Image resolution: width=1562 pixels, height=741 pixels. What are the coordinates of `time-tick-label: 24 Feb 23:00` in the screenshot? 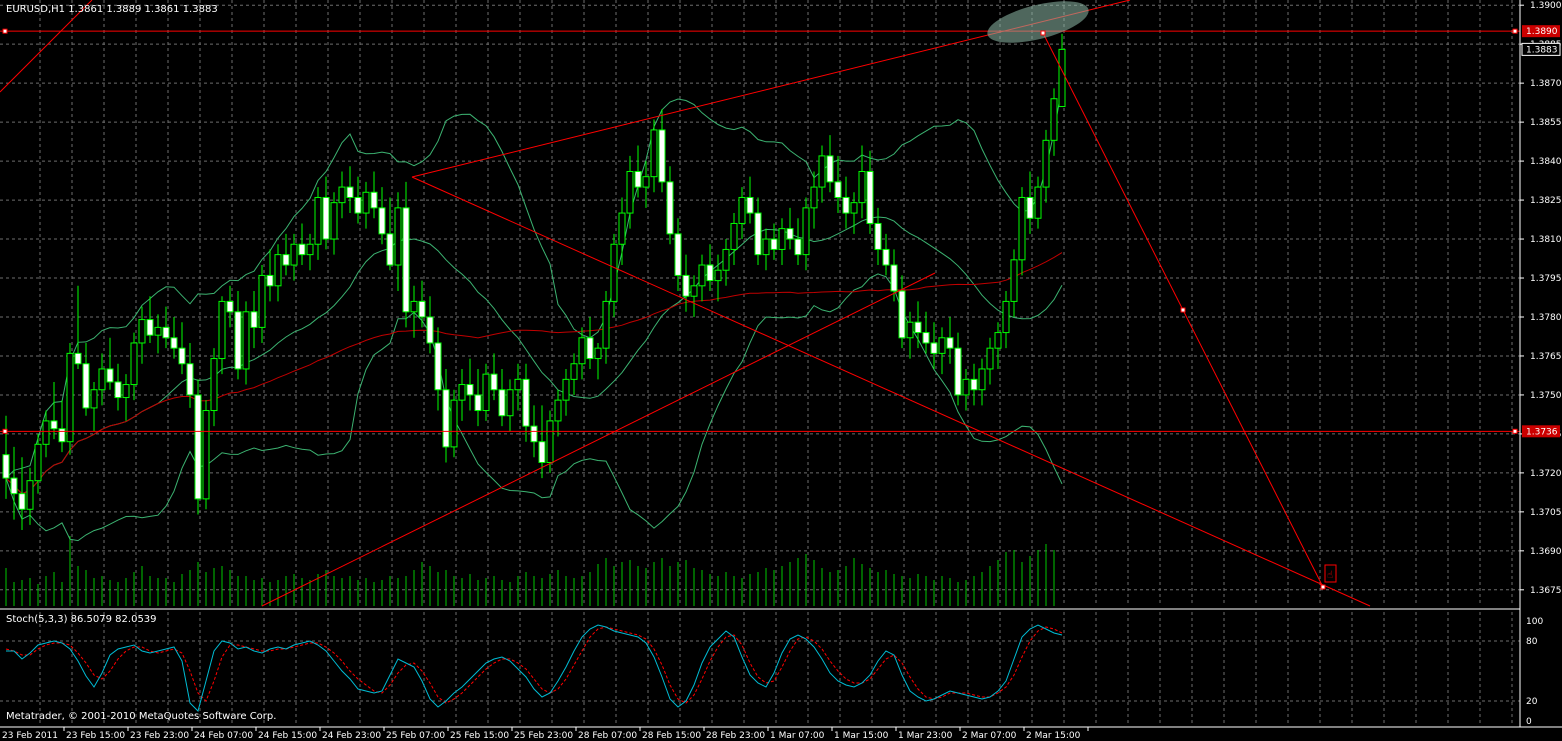 It's located at (351, 736).